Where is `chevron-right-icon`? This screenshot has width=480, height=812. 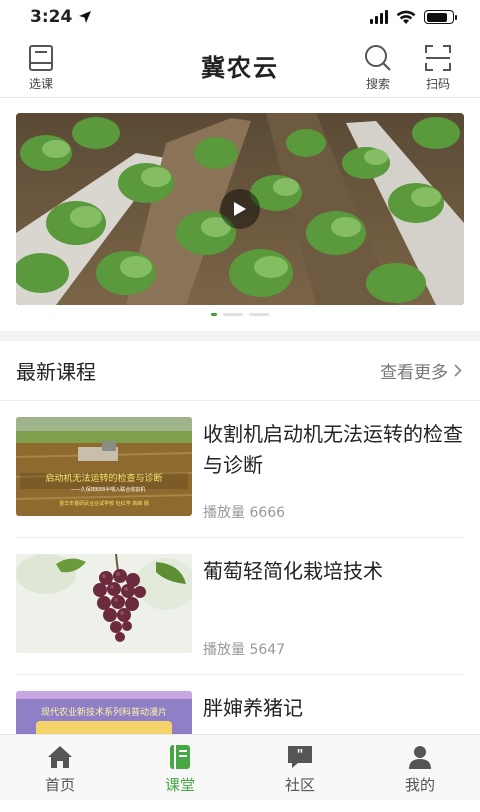
chevron-right-icon is located at coordinates (458, 370).